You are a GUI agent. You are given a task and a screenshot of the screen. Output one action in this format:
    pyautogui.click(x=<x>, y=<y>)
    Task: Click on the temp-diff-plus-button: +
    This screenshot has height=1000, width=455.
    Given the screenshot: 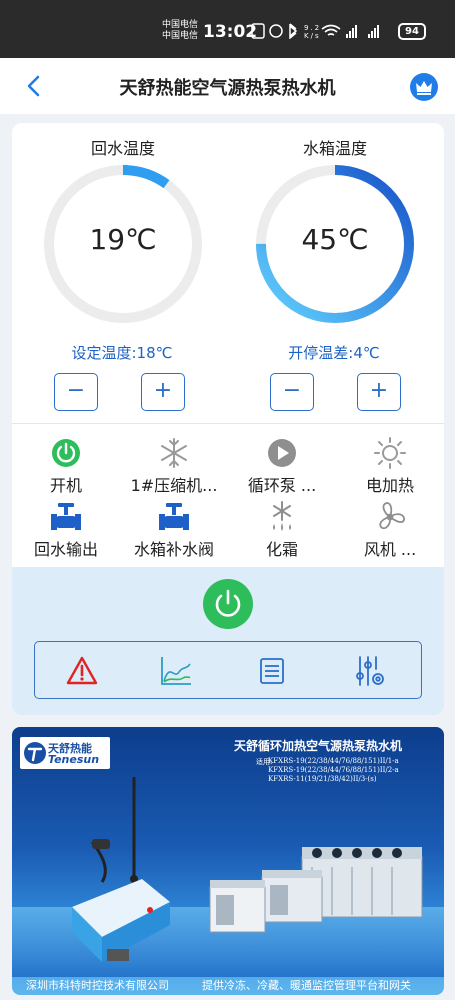 What is the action you would take?
    pyautogui.click(x=379, y=392)
    